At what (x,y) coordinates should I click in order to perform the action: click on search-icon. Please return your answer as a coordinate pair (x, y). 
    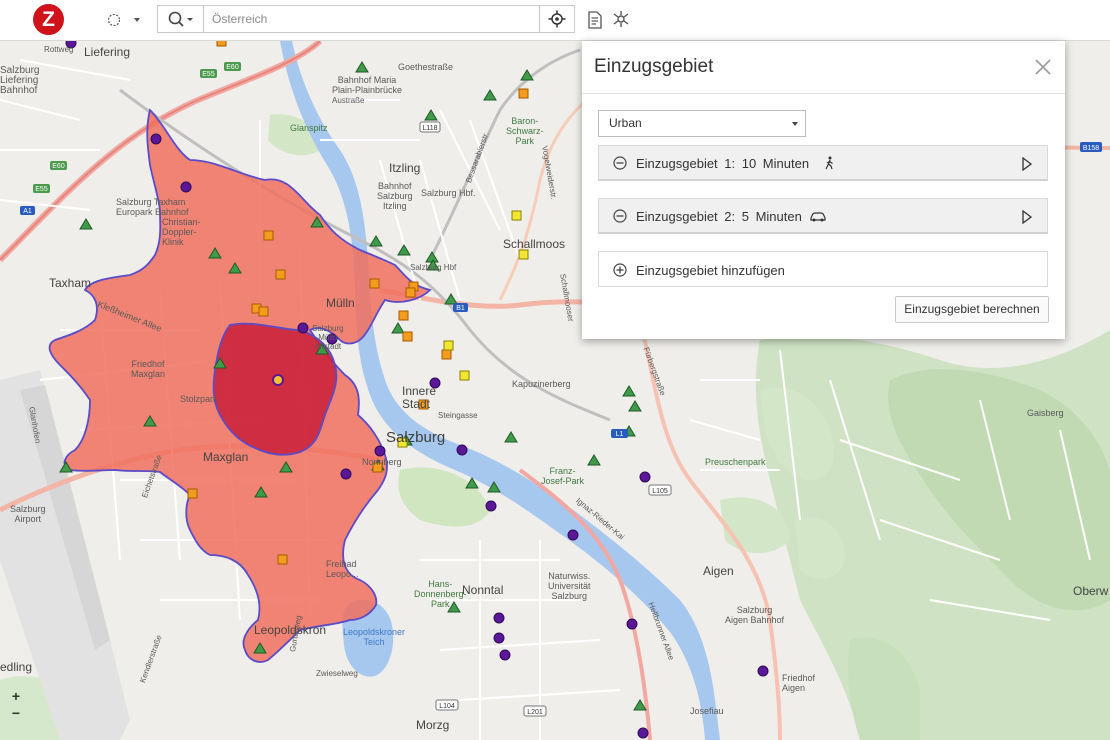
    Looking at the image, I should click on (180, 19).